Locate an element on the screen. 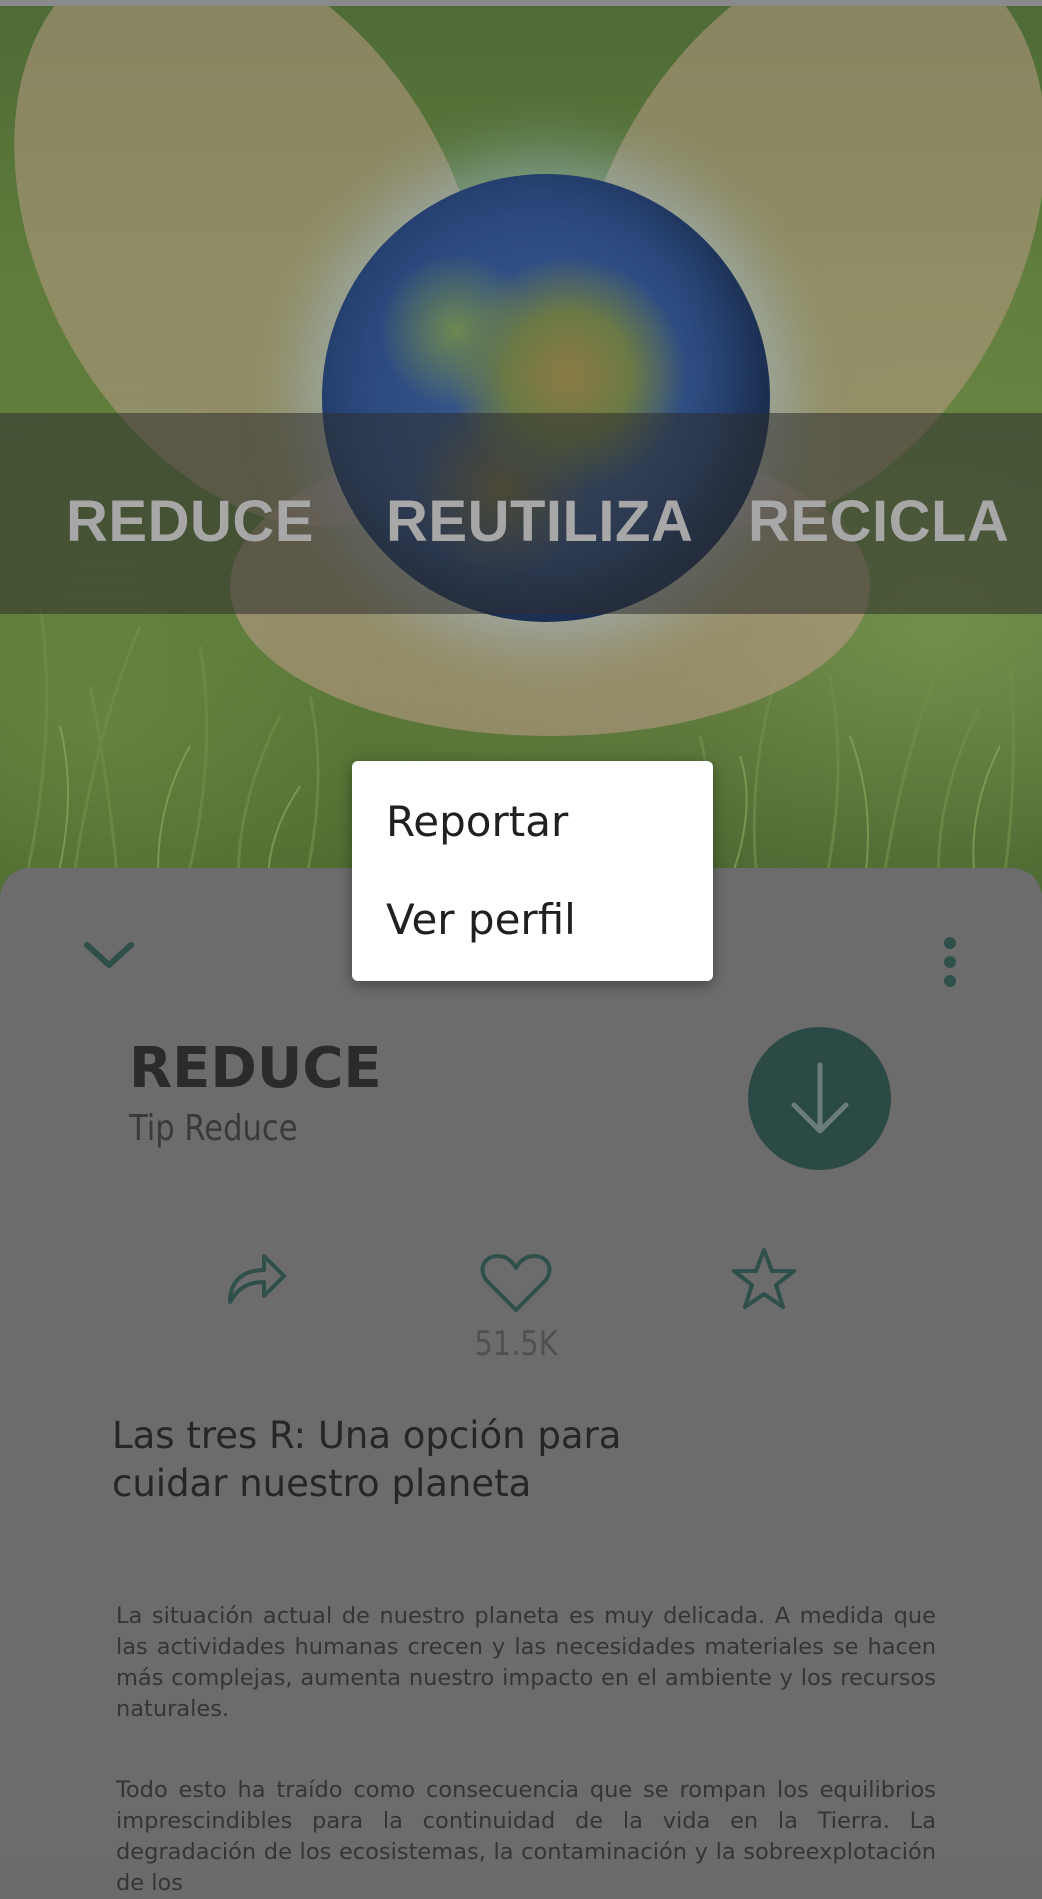 The height and width of the screenshot is (1899, 1042). arrow-down-icon is located at coordinates (819, 1097).